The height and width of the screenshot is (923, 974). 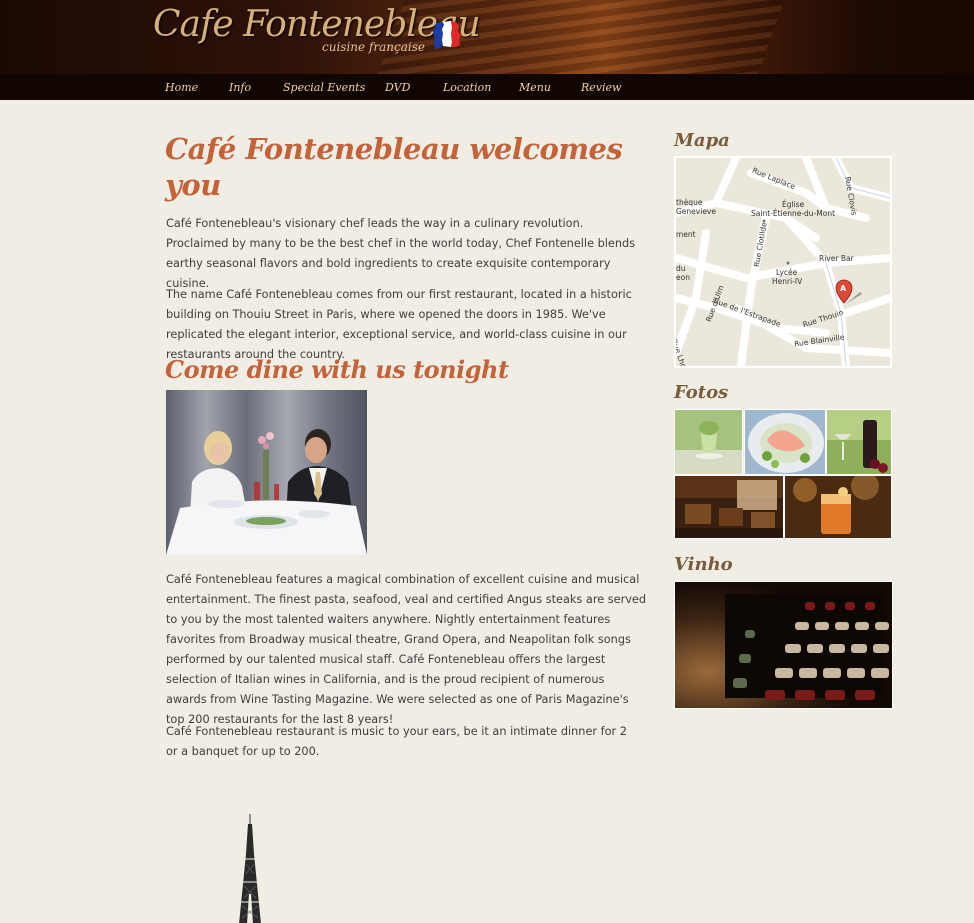 I want to click on cocktail-photo, so click(x=838, y=507).